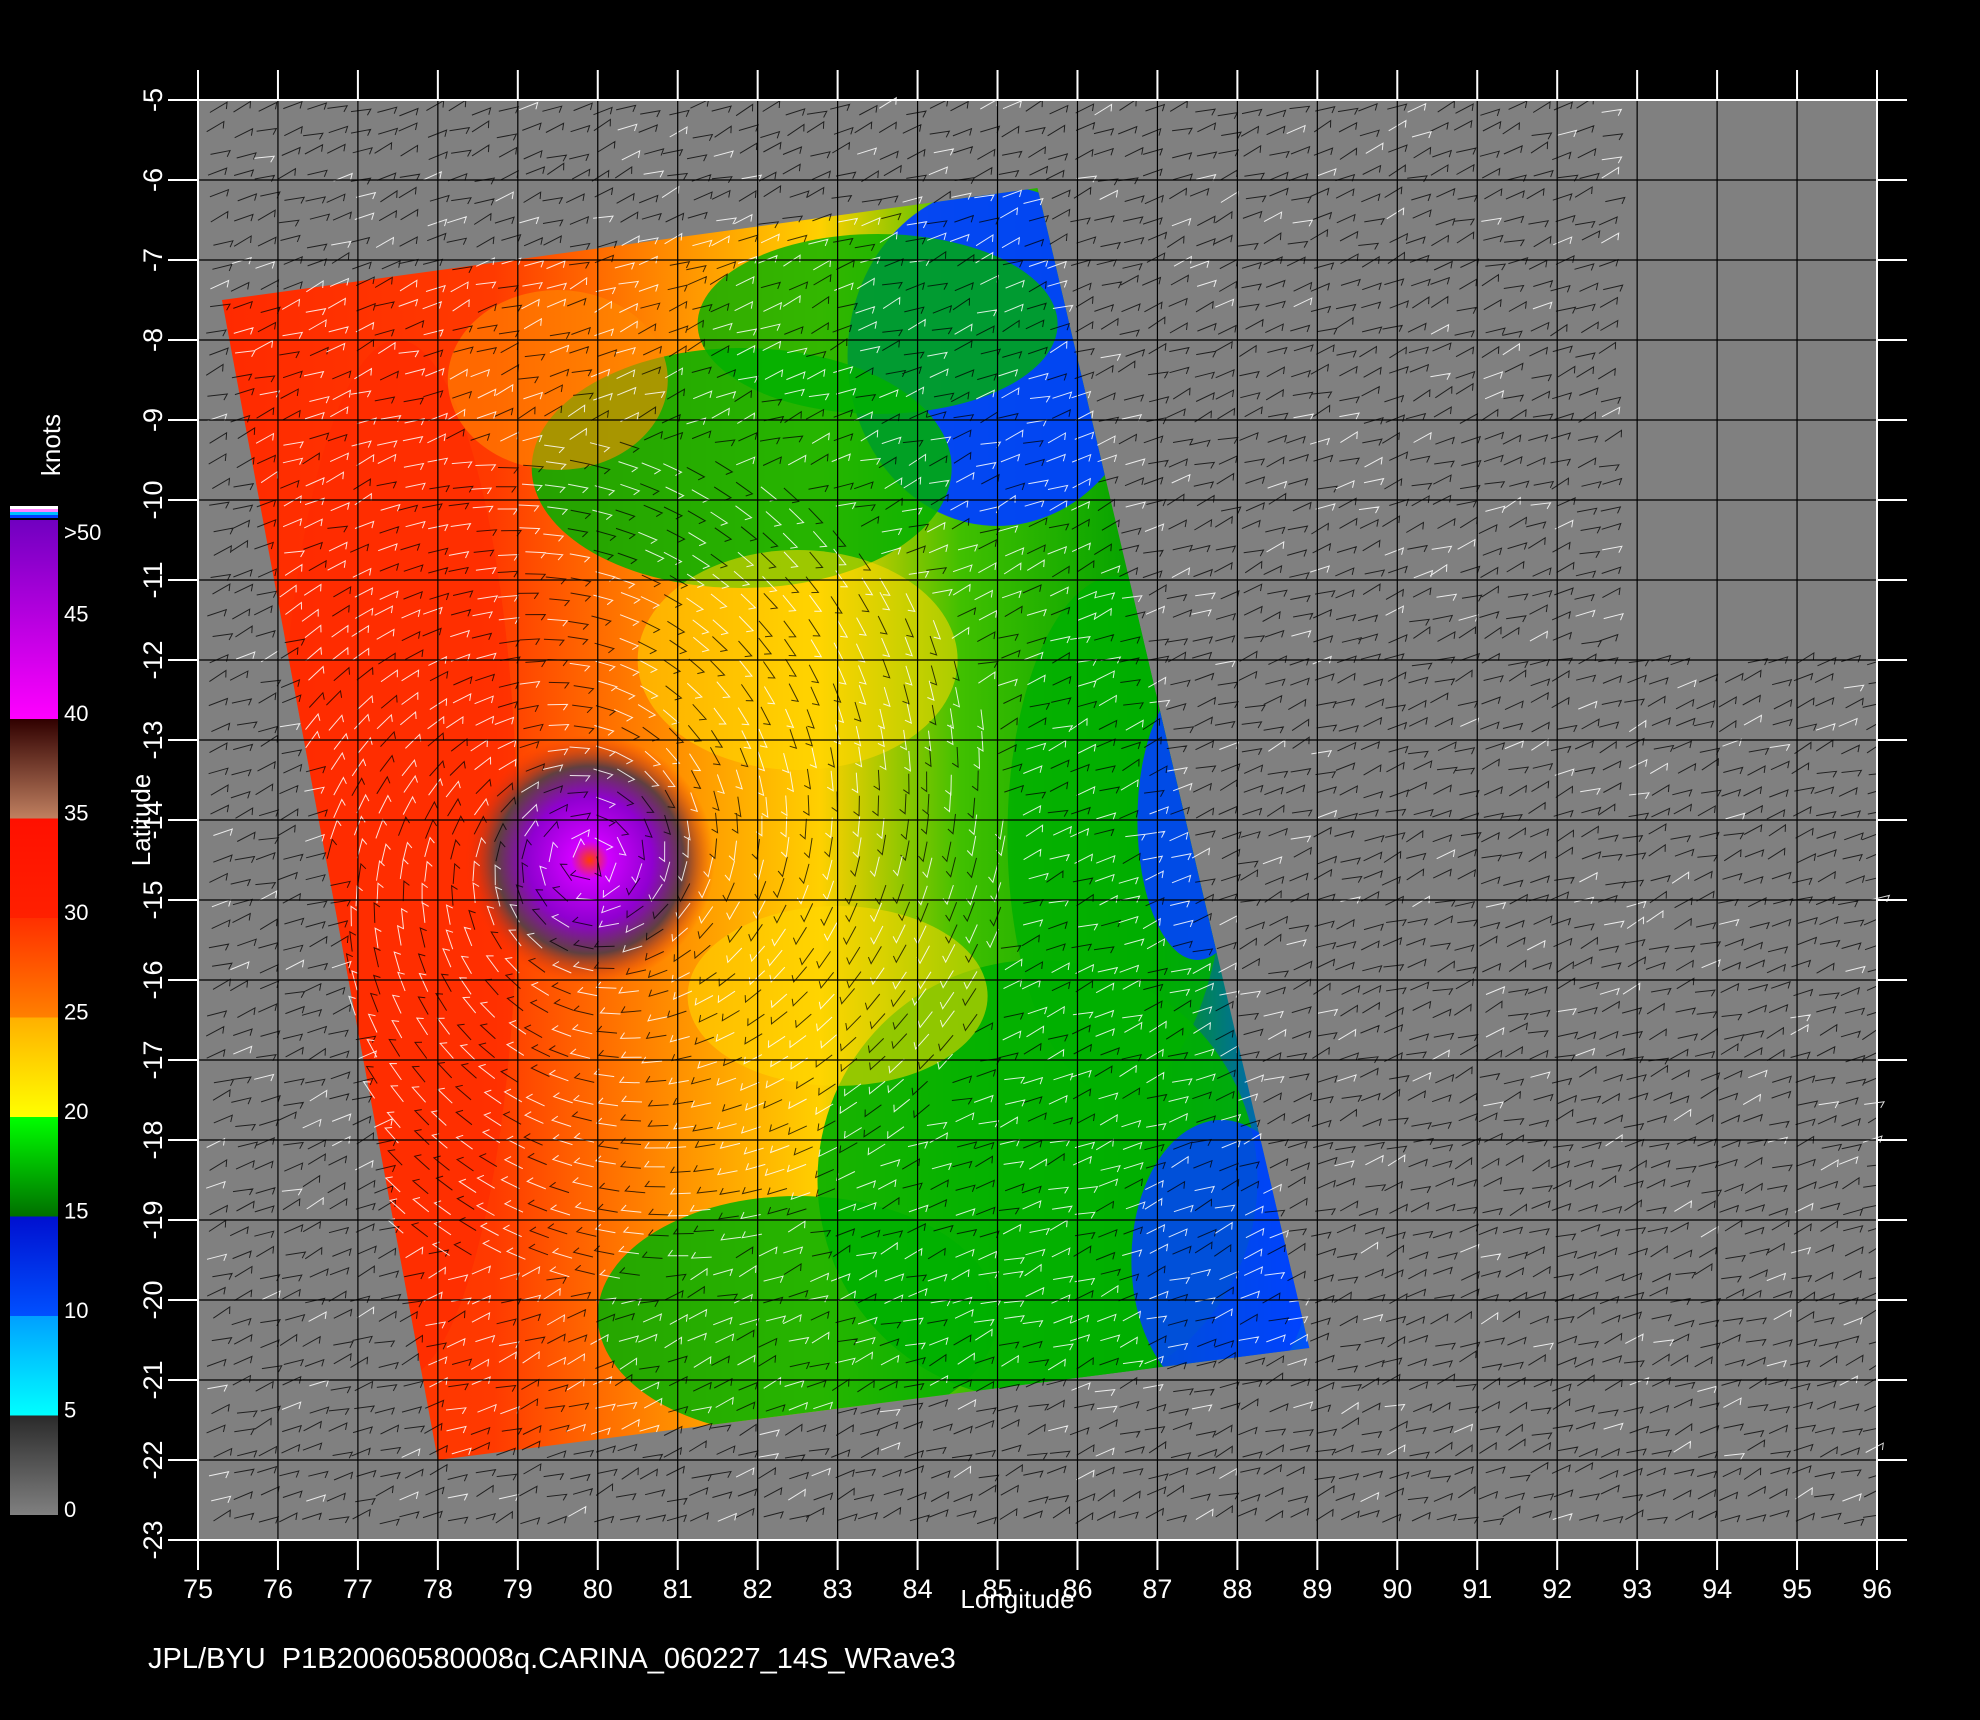  What do you see at coordinates (76, 1111) in the screenshot?
I see `color-bar-label: 20` at bounding box center [76, 1111].